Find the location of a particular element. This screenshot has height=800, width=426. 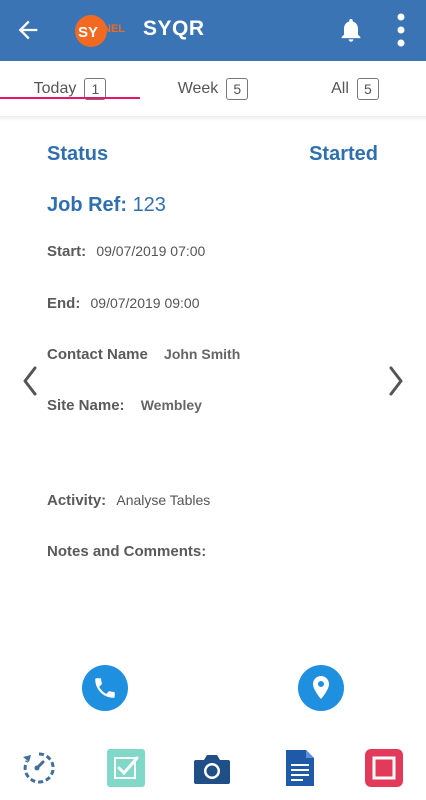

site-row: Site Name: Wembley is located at coordinates (124, 405).